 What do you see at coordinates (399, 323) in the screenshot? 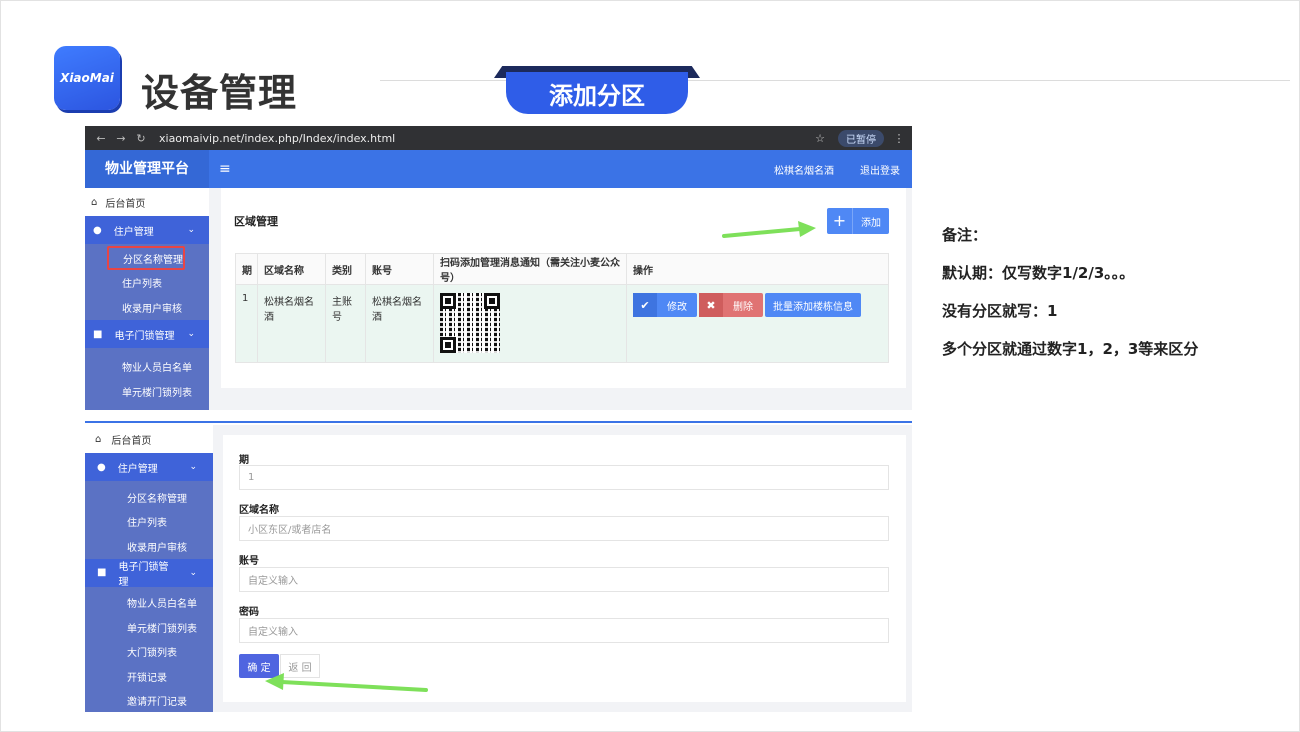
I see `cell-account: 松棋名烟名酒` at bounding box center [399, 323].